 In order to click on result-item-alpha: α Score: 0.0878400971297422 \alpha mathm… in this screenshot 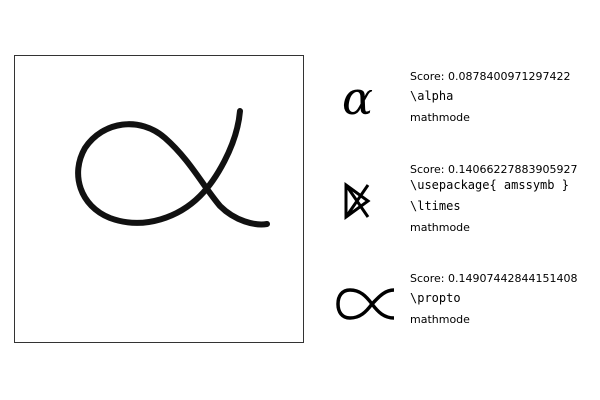, I will do `click(467, 105)`.